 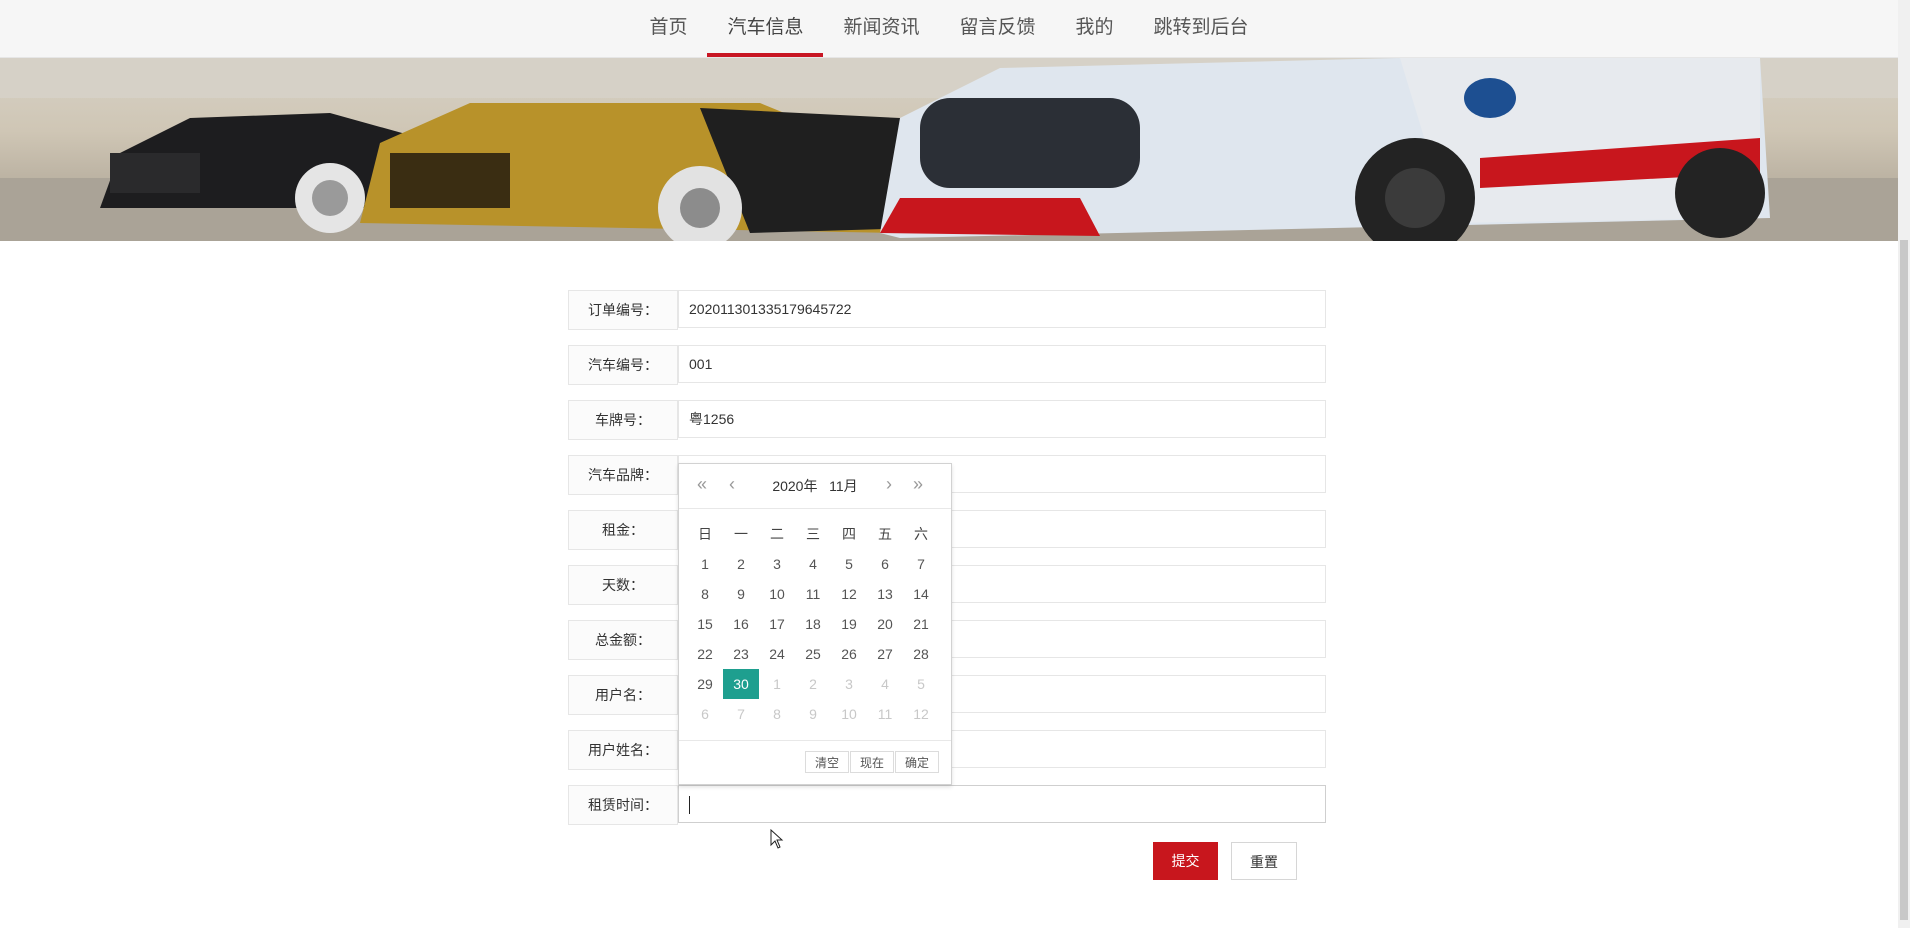 What do you see at coordinates (921, 654) in the screenshot?
I see `calendar-day: 28` at bounding box center [921, 654].